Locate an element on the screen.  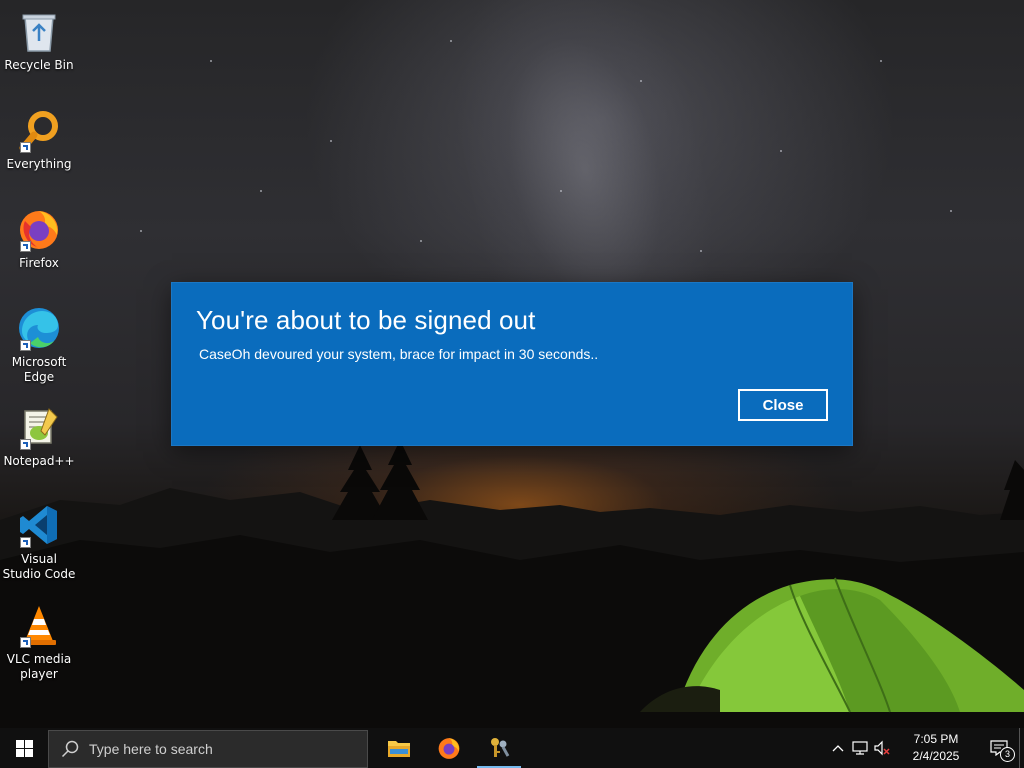
search-icon is located at coordinates (71, 749).